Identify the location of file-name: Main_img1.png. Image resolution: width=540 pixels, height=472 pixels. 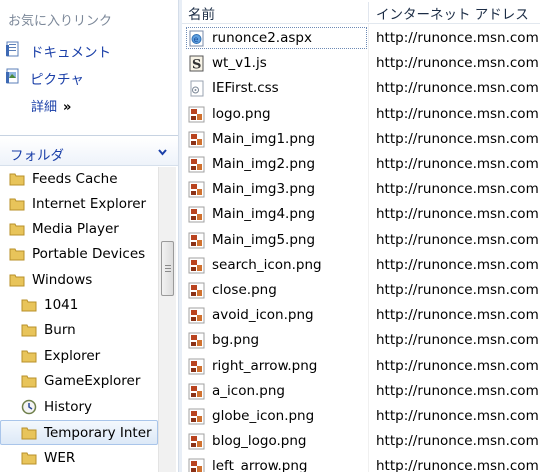
(264, 138).